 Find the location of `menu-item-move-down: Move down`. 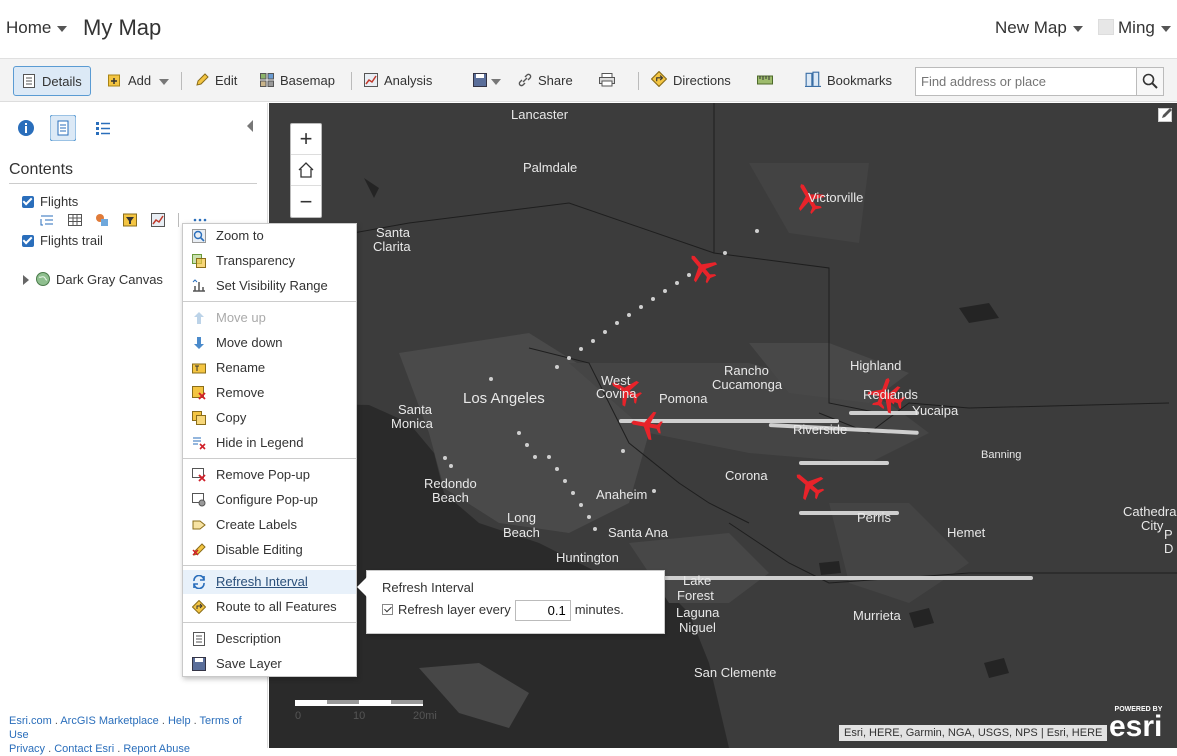

menu-item-move-down: Move down is located at coordinates (269, 343).